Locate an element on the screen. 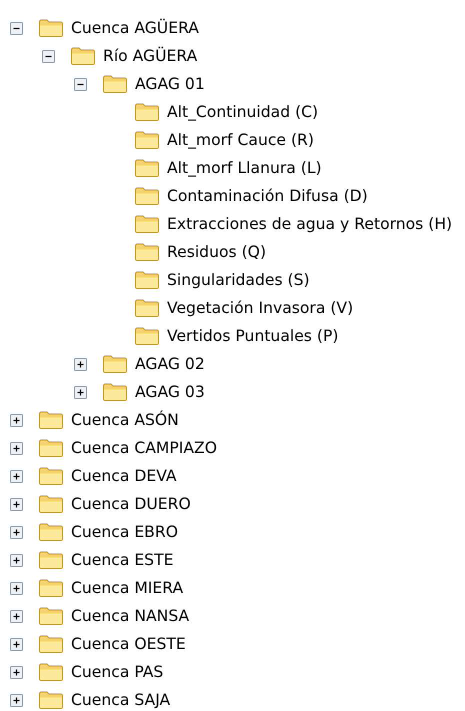  tree-item-label: Cuenca SAJA is located at coordinates (120, 700).